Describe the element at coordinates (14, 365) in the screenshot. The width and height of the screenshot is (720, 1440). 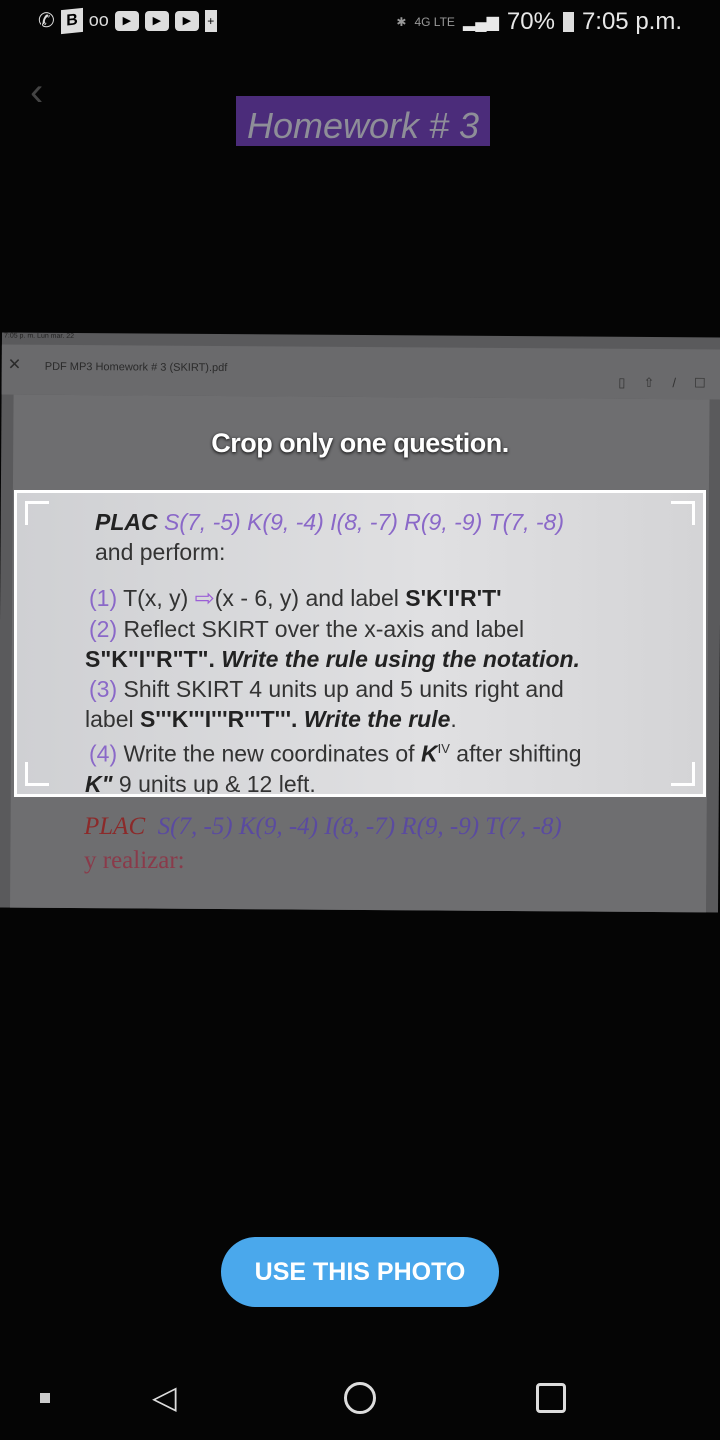
I see `close-icon: ✕` at that location.